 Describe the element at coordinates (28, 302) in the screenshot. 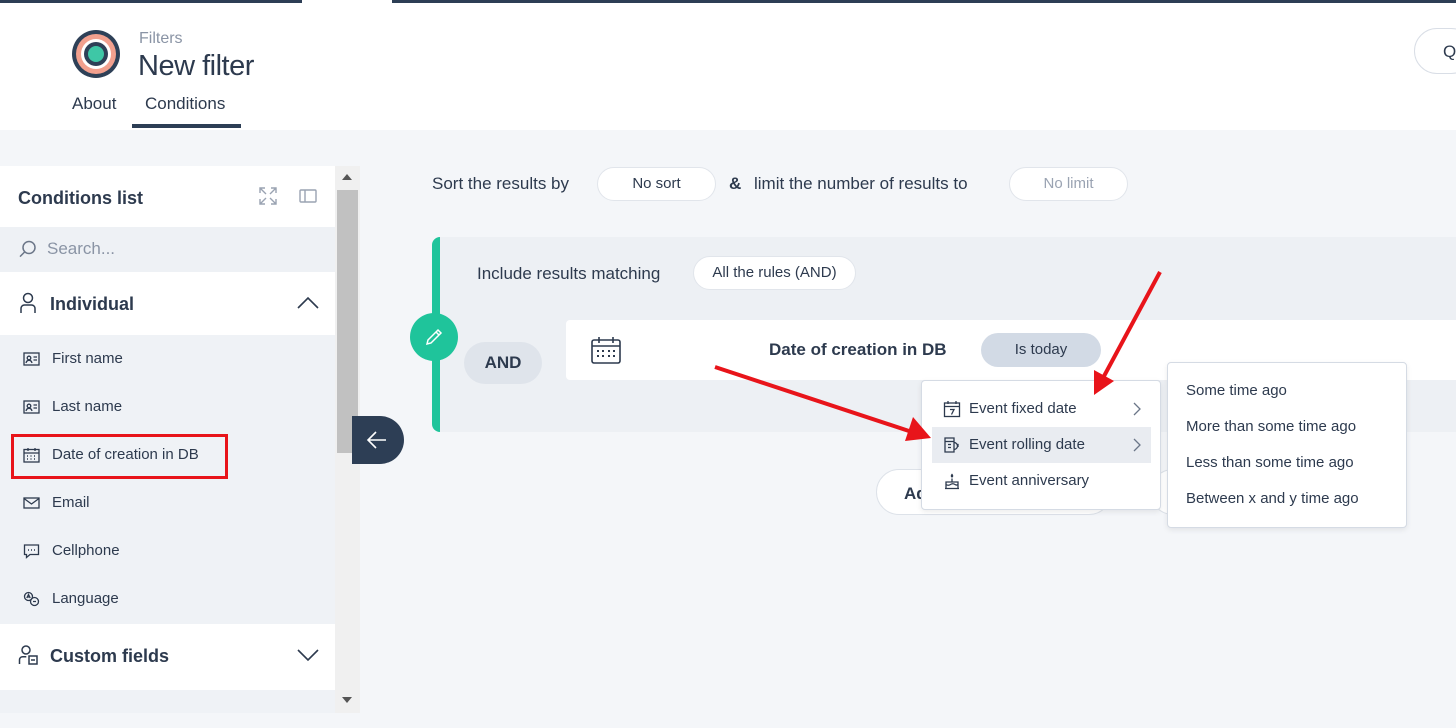

I see `person-icon` at that location.